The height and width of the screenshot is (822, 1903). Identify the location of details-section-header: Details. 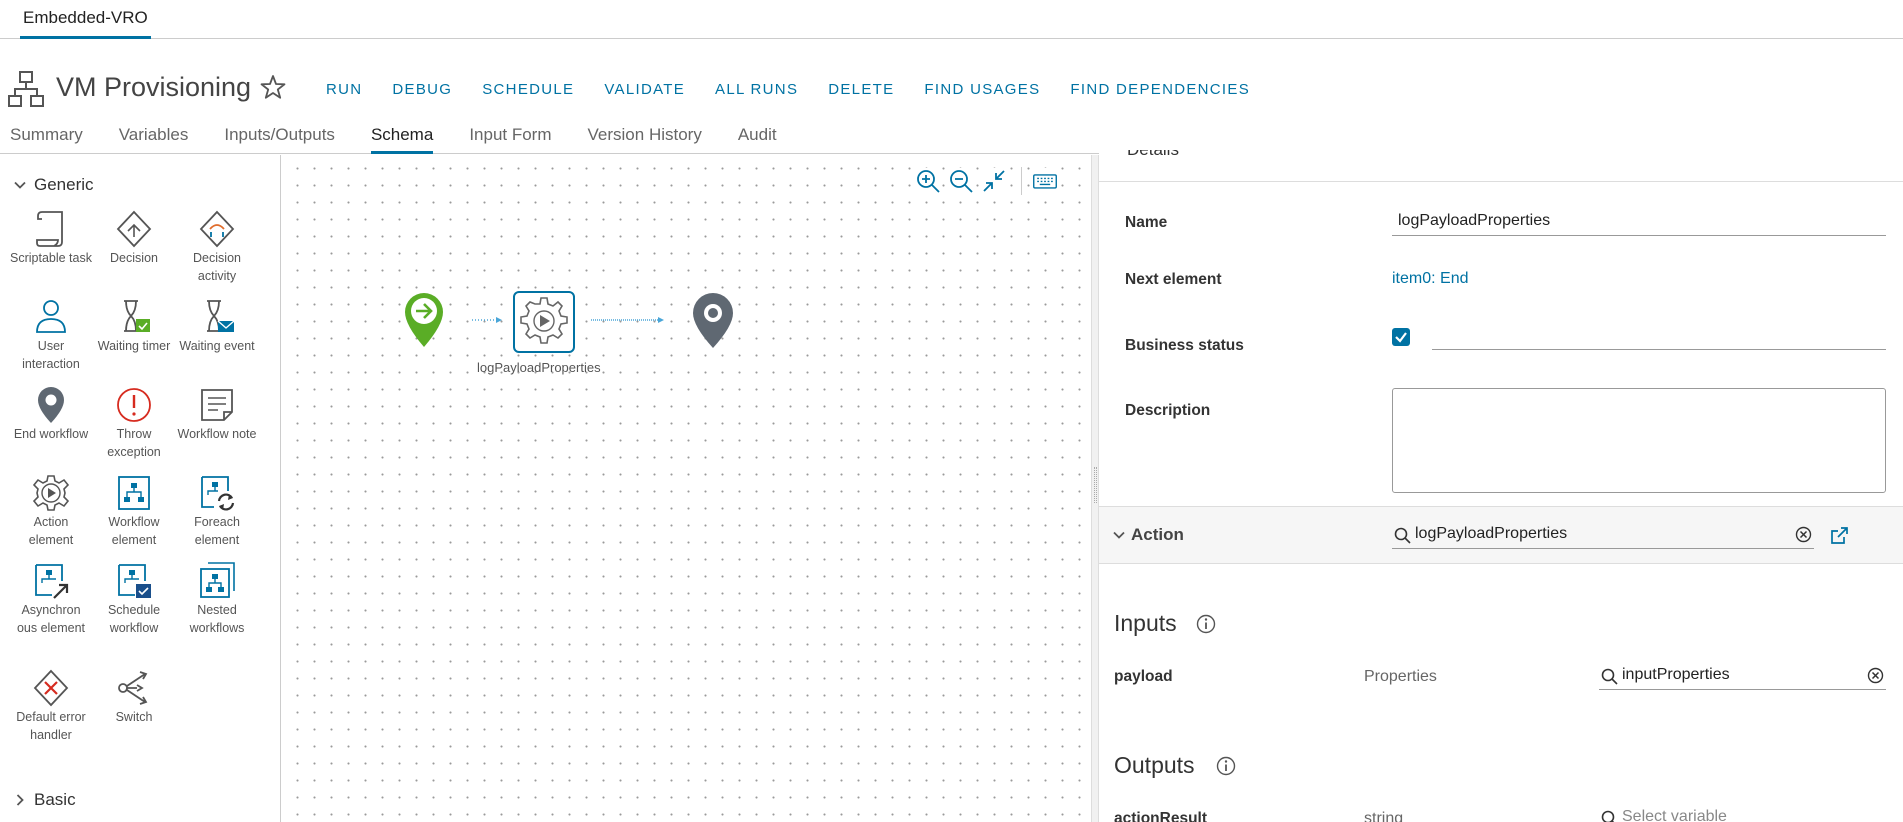
(1501, 166).